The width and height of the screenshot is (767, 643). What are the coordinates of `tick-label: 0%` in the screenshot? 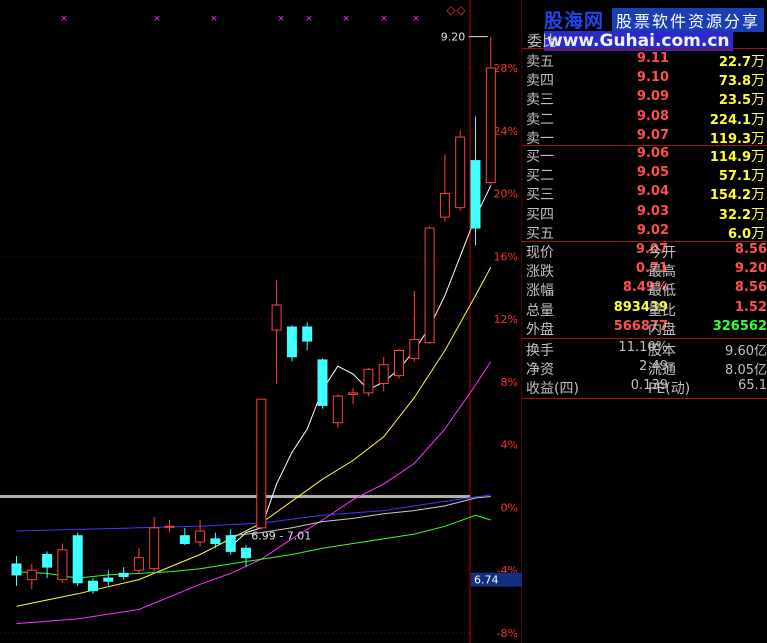 It's located at (509, 507).